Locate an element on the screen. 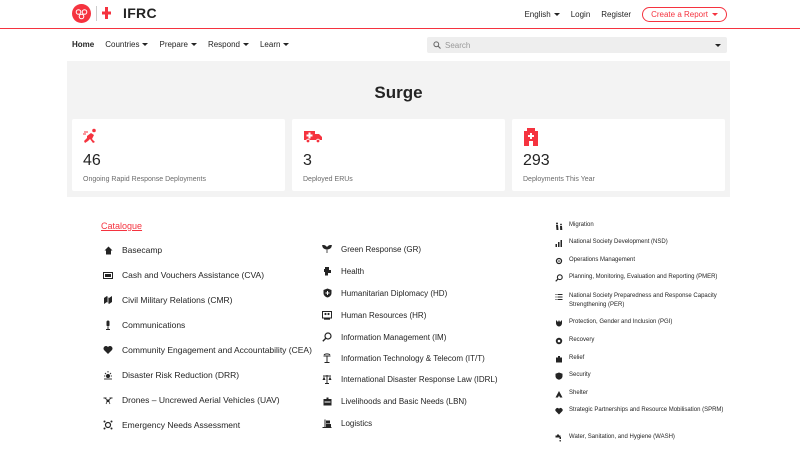 The height and width of the screenshot is (450, 800). nav-countries: Countries is located at coordinates (127, 44).